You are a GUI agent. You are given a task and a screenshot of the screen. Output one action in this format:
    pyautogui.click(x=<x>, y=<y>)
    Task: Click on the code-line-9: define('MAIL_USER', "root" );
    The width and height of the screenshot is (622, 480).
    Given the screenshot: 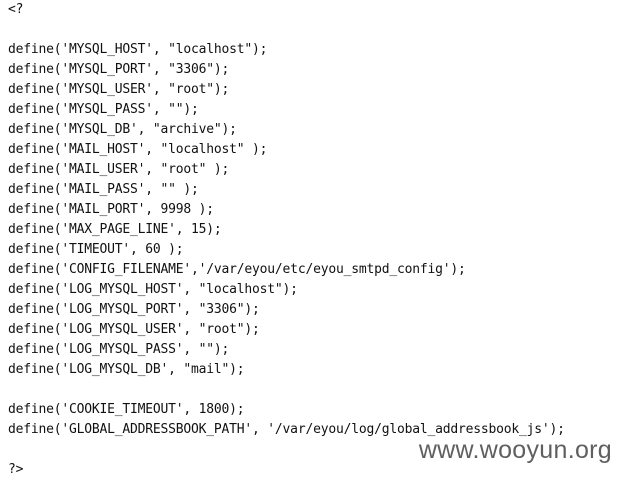 What is the action you would take?
    pyautogui.click(x=119, y=169)
    